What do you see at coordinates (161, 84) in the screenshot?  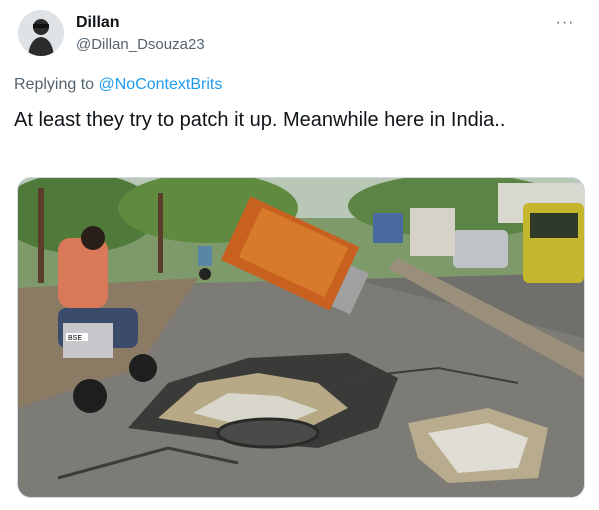 I see `reply-target-link: @NoContextBrits` at bounding box center [161, 84].